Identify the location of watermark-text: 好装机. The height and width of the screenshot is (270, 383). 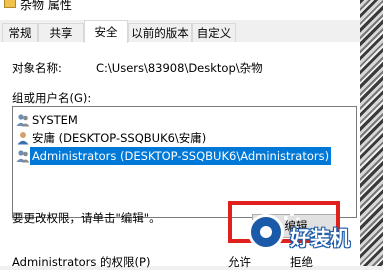
(320, 238).